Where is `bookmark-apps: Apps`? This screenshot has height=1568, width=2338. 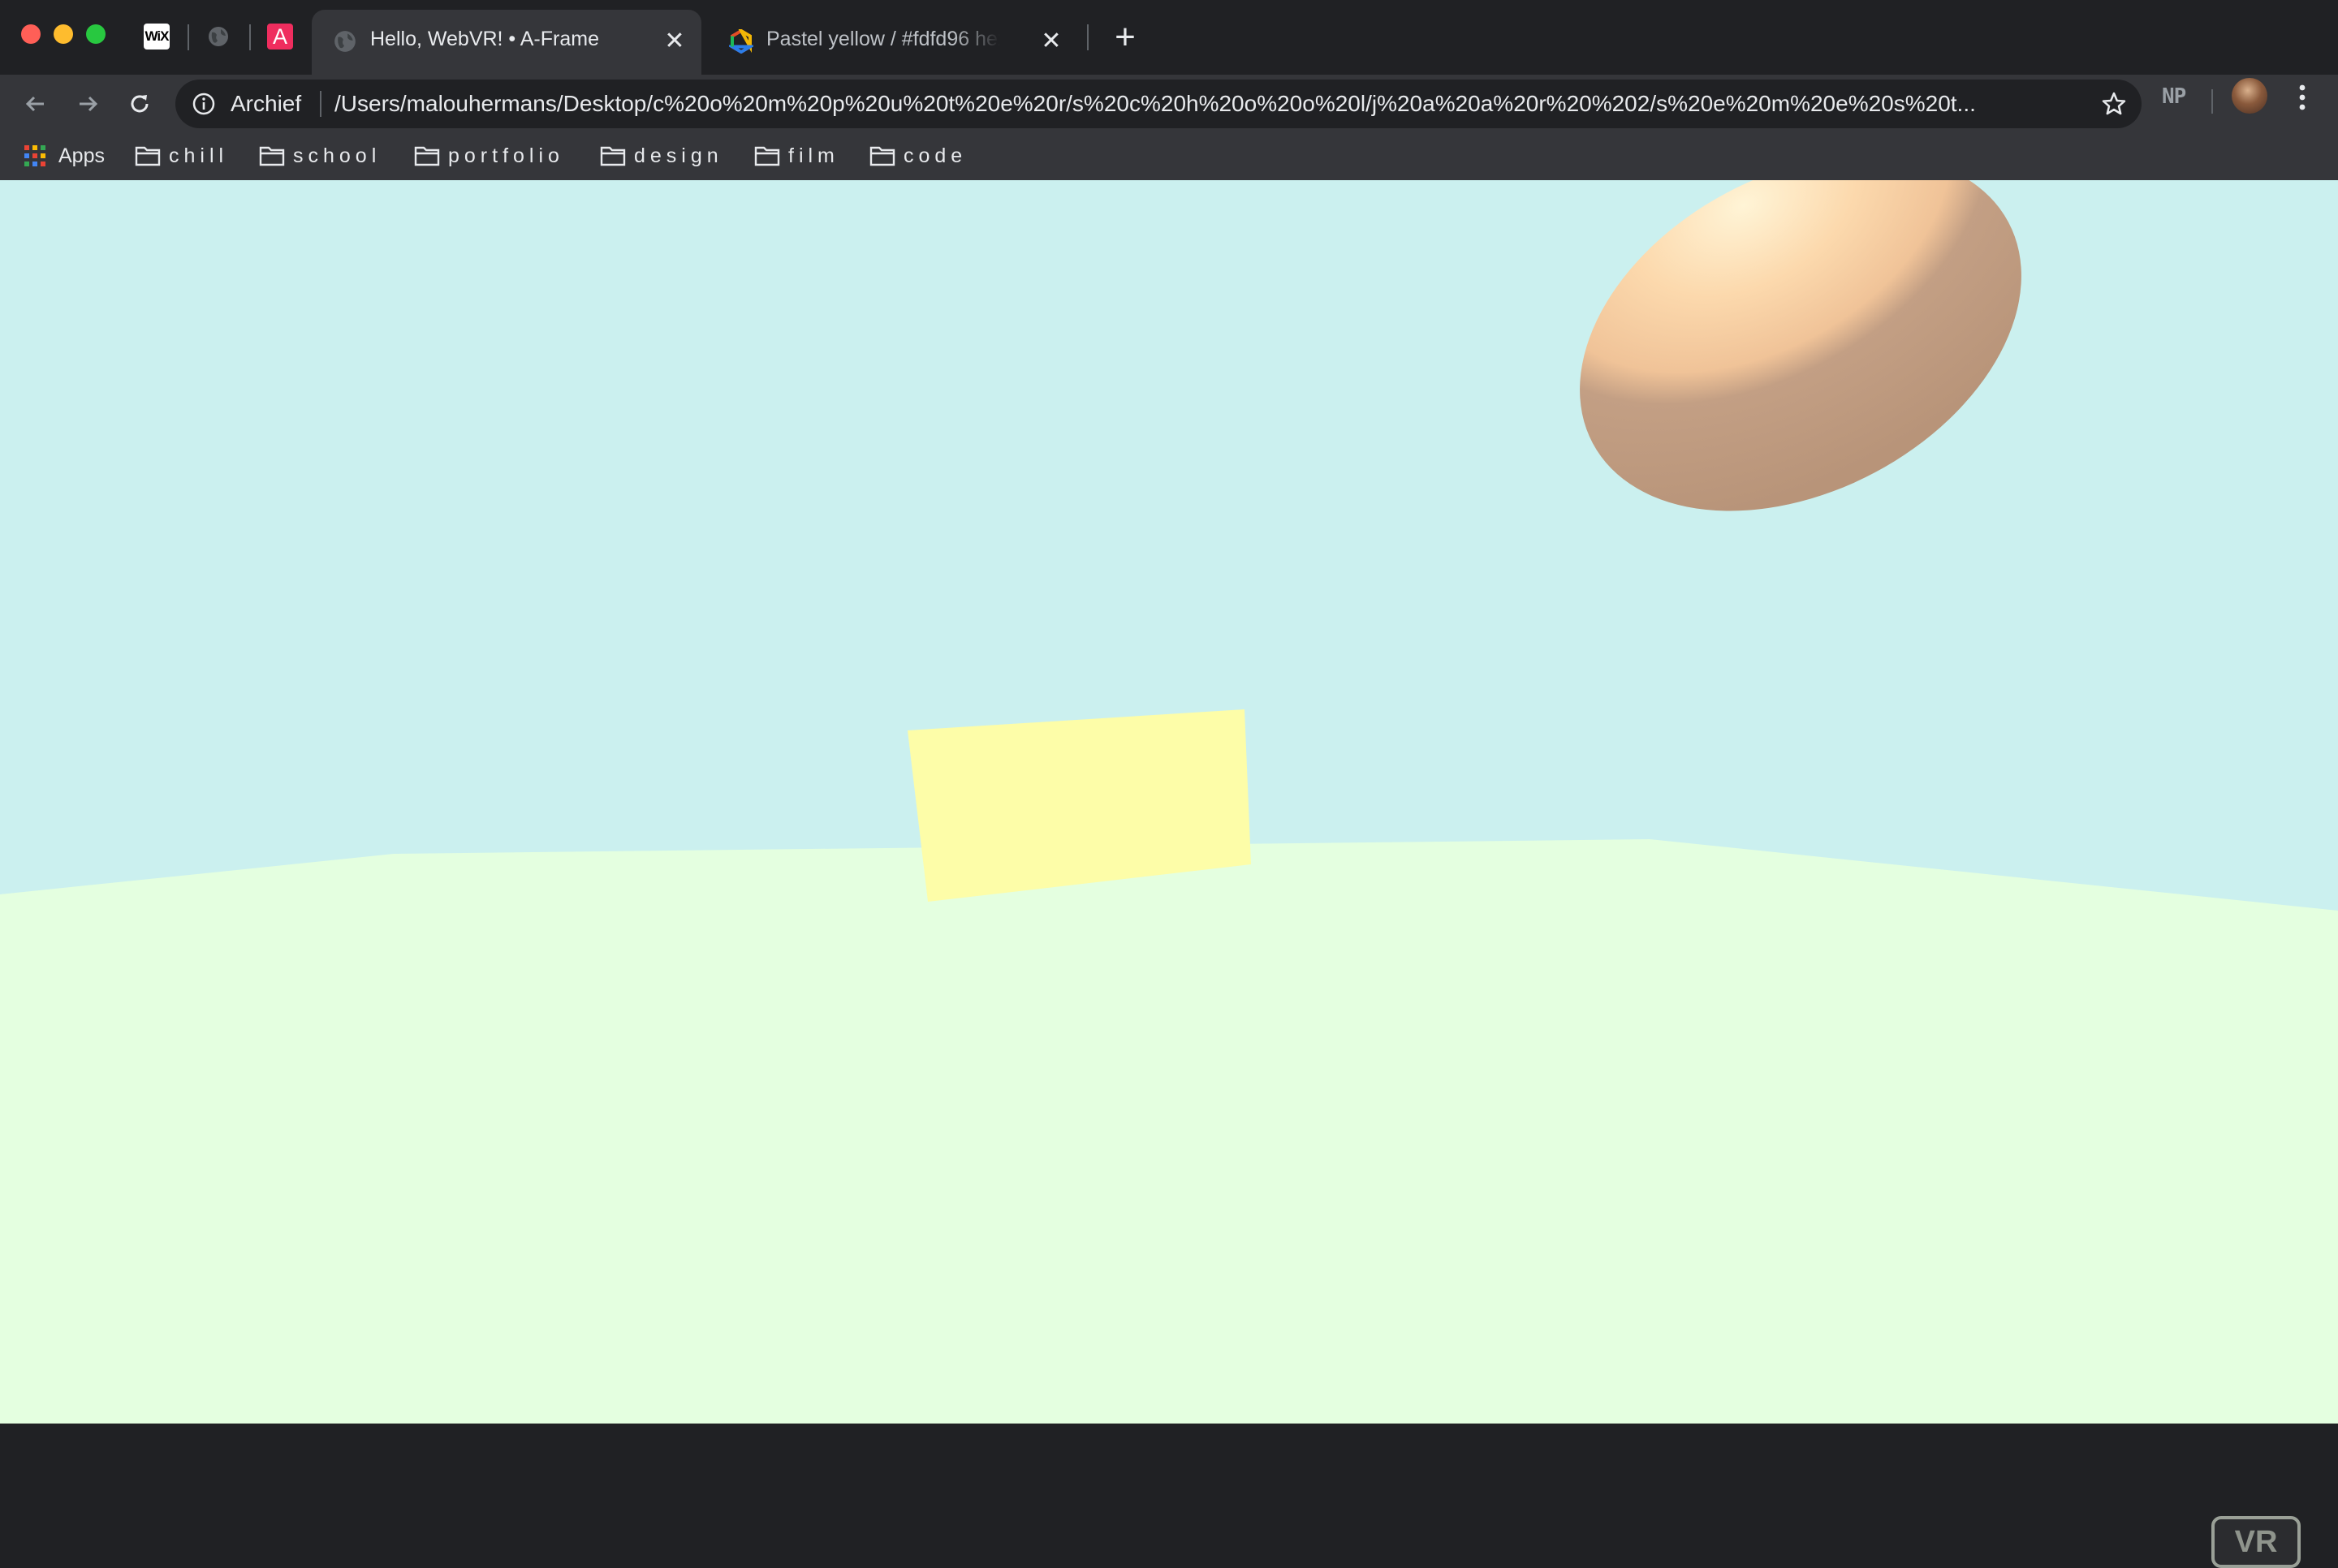 bookmark-apps: Apps is located at coordinates (64, 156).